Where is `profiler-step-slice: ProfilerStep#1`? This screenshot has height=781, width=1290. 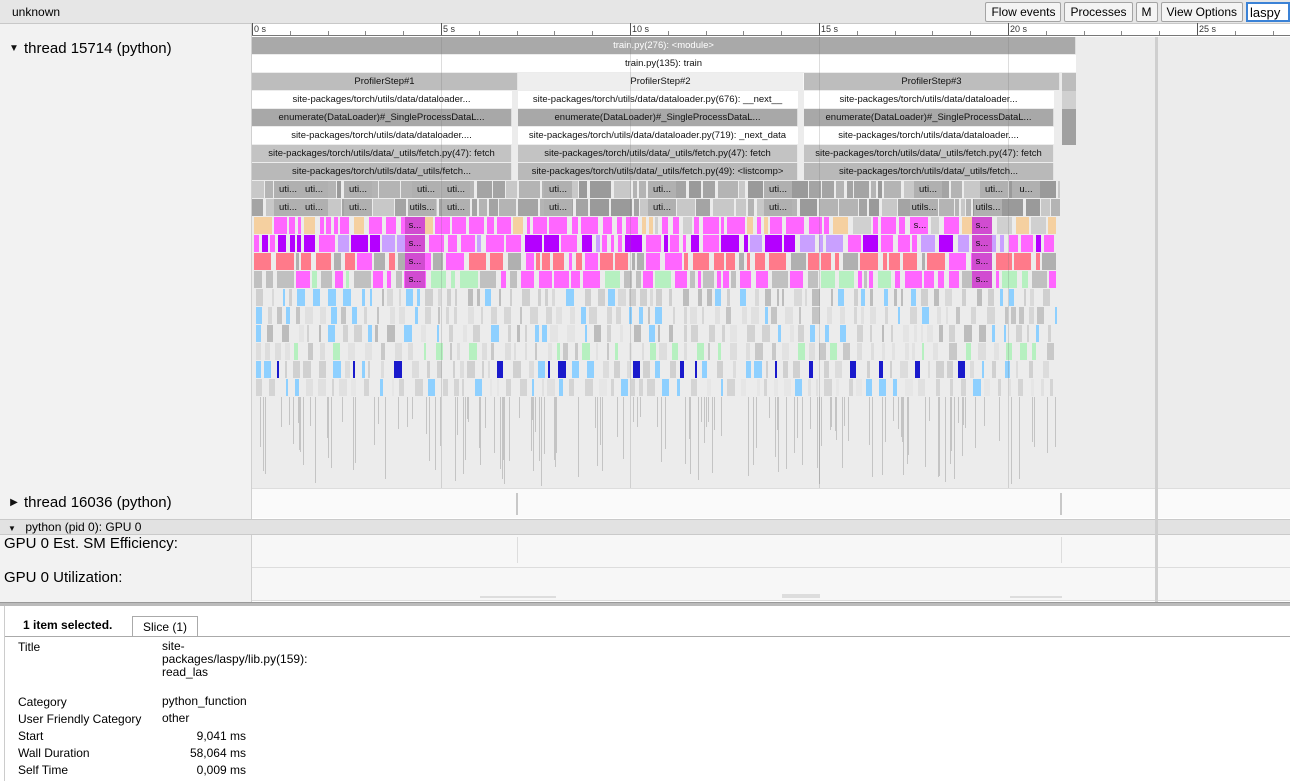
profiler-step-slice: ProfilerStep#1 is located at coordinates (385, 81).